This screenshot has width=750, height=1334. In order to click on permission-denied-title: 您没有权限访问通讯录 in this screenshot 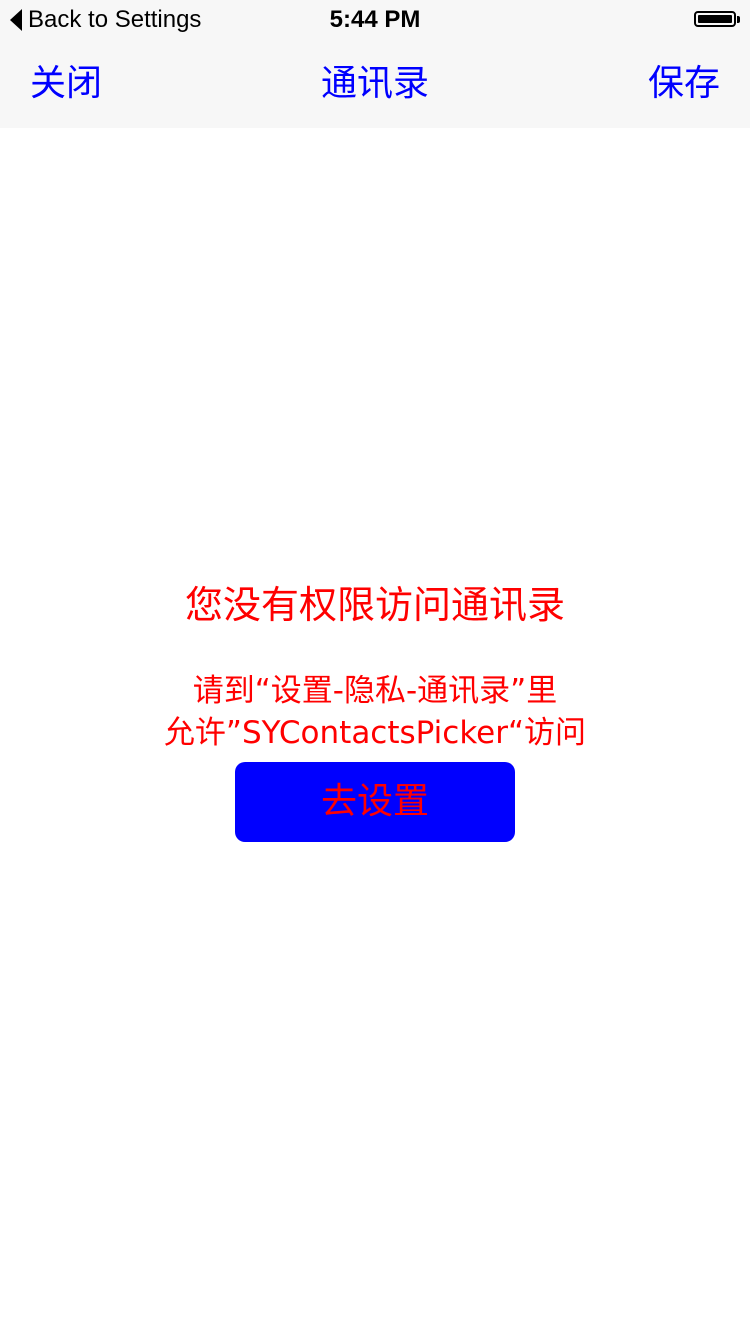, I will do `click(374, 605)`.